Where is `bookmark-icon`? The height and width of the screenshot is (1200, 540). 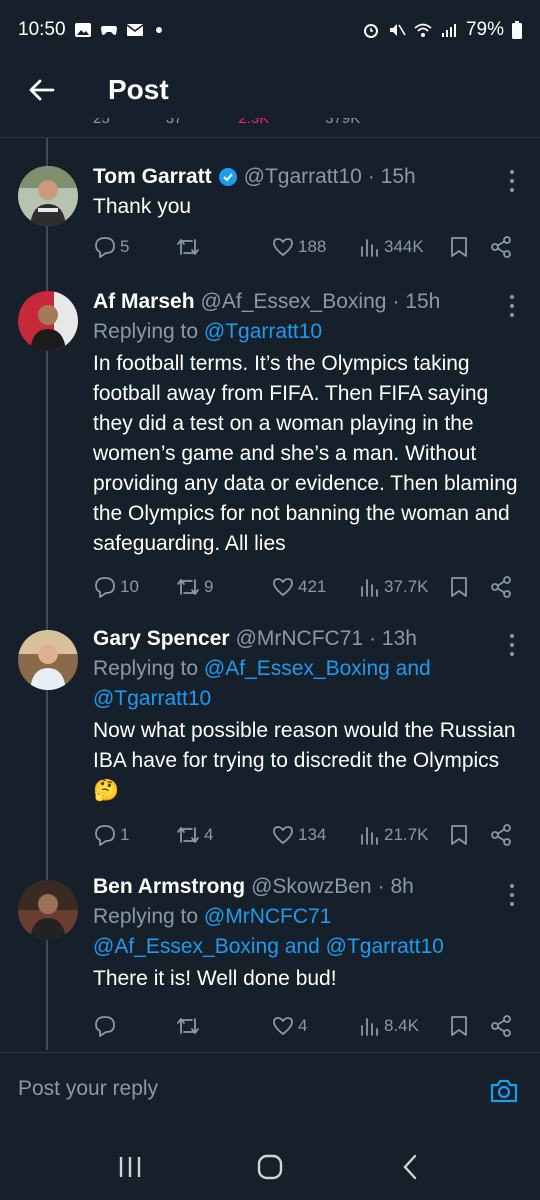 bookmark-icon is located at coordinates (459, 1026).